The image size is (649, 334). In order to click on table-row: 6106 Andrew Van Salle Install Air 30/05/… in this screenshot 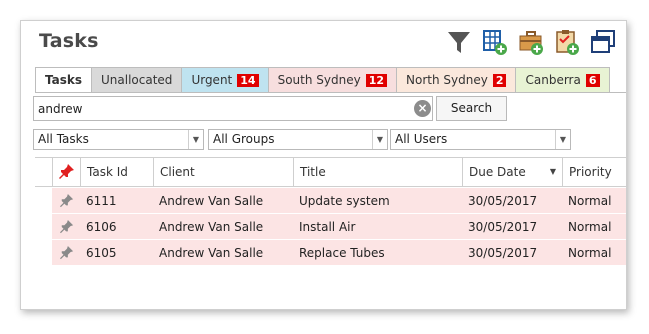, I will do `click(339, 227)`.